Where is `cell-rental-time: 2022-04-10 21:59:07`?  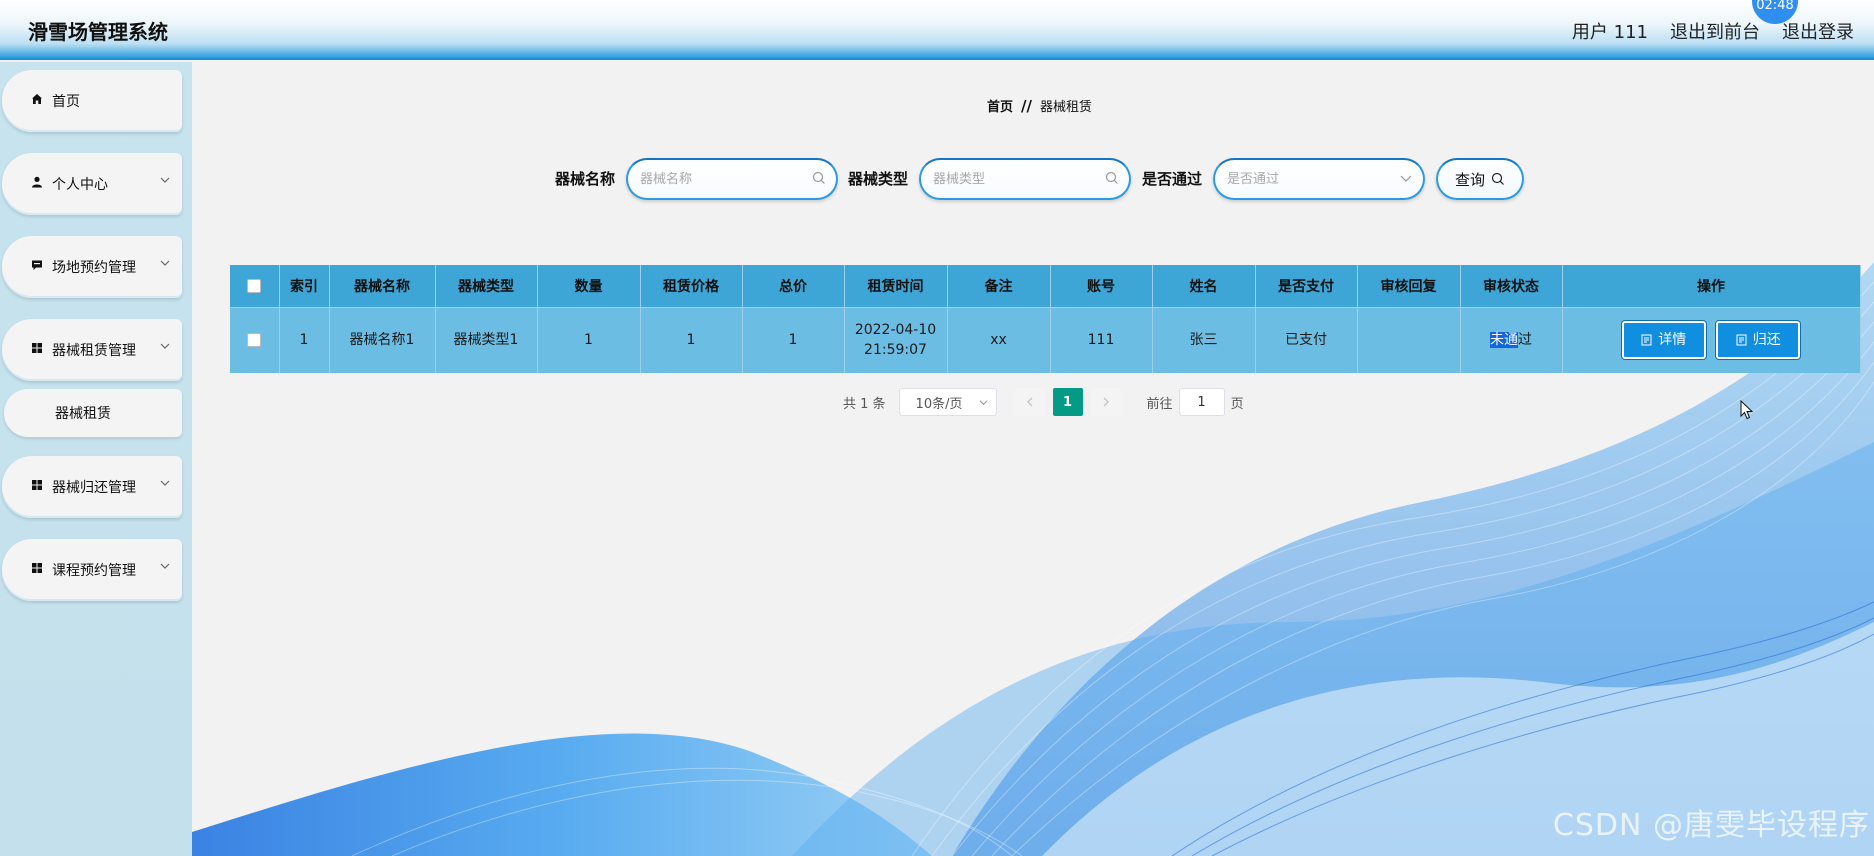
cell-rental-time: 2022-04-10 21:59:07 is located at coordinates (896, 340).